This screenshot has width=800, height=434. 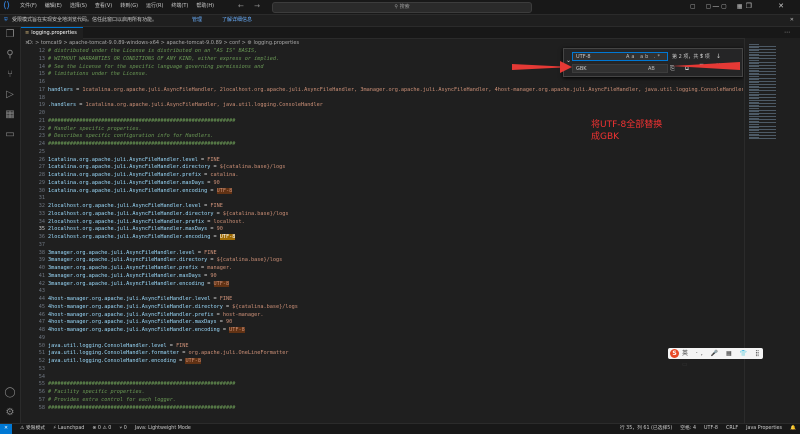 I want to click on more-actions-icon: ⋯, so click(x=789, y=32).